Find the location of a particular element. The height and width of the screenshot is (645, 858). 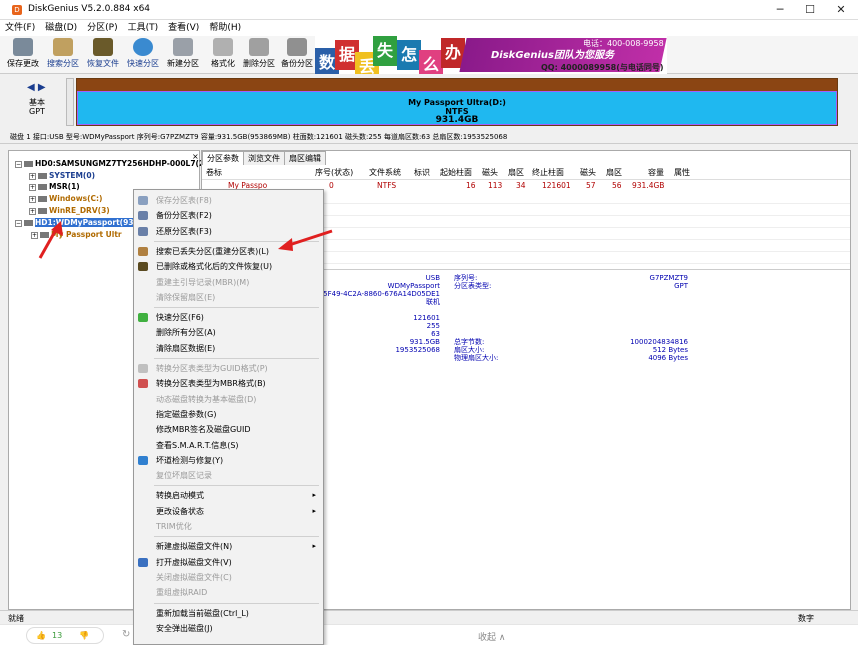

partition-icon is located at coordinates (44, 235).